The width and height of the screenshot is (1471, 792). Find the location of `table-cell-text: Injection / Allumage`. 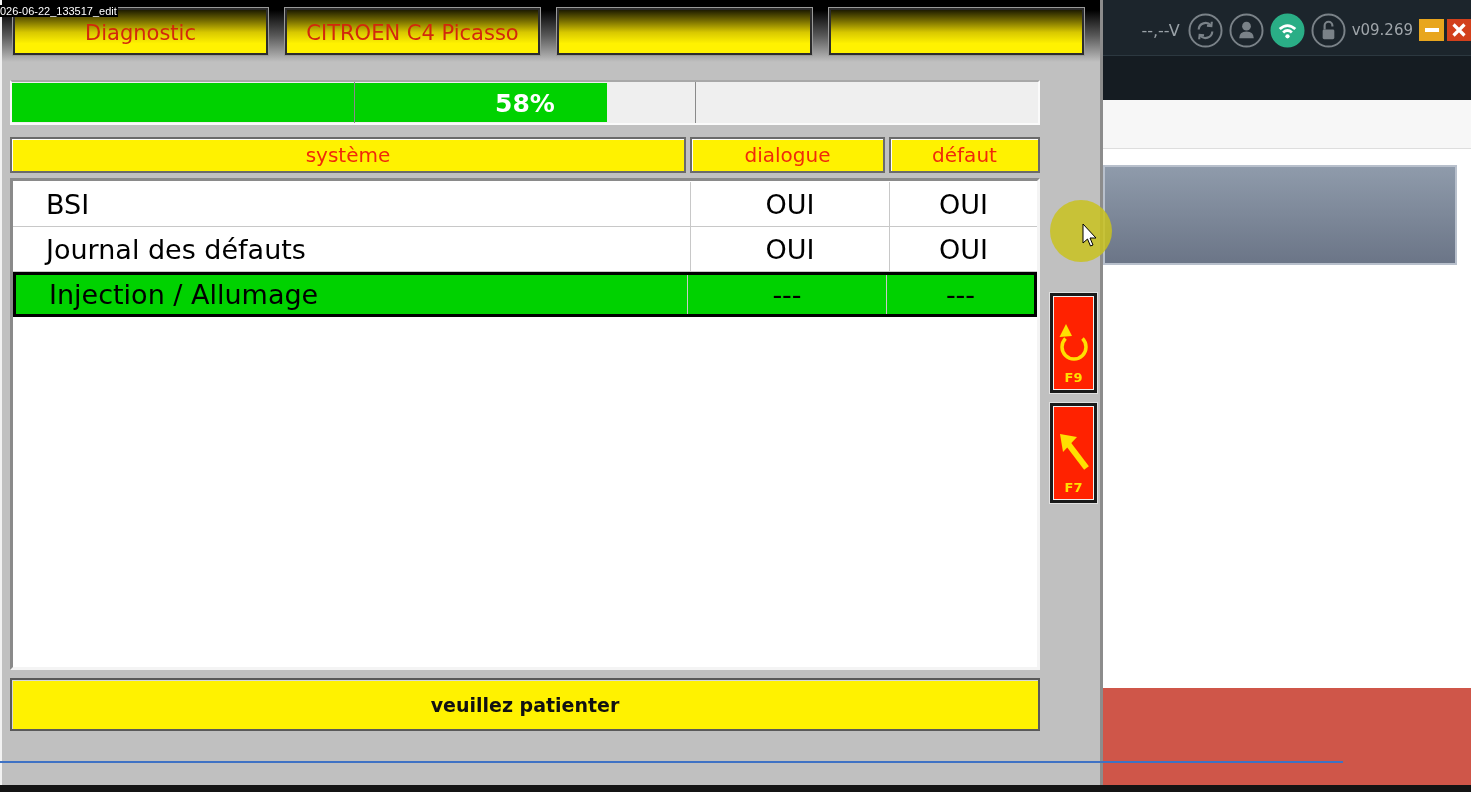

table-cell-text: Injection / Allumage is located at coordinates (184, 295).